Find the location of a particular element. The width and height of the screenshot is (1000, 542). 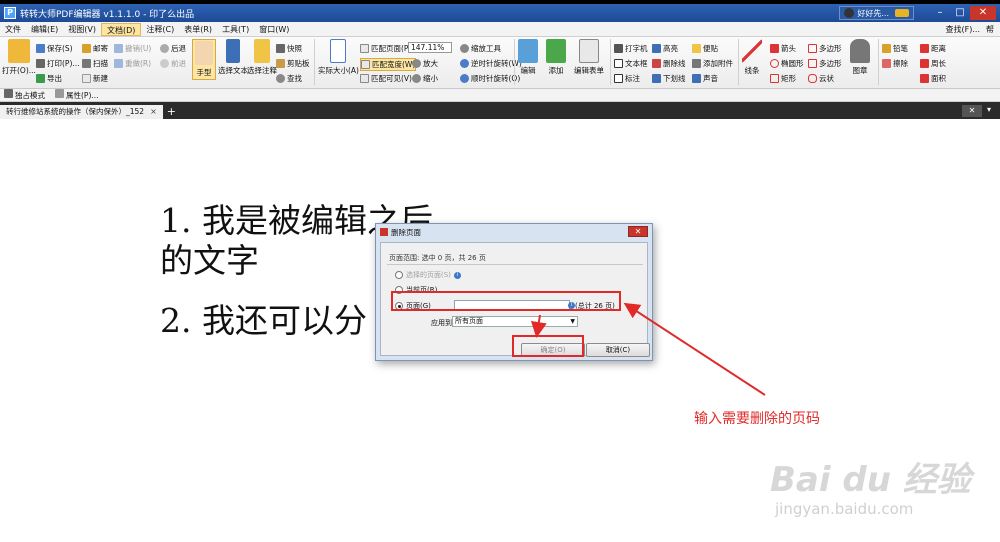

watermark-logo: Bai du 经验 is located at coordinates (870, 480).